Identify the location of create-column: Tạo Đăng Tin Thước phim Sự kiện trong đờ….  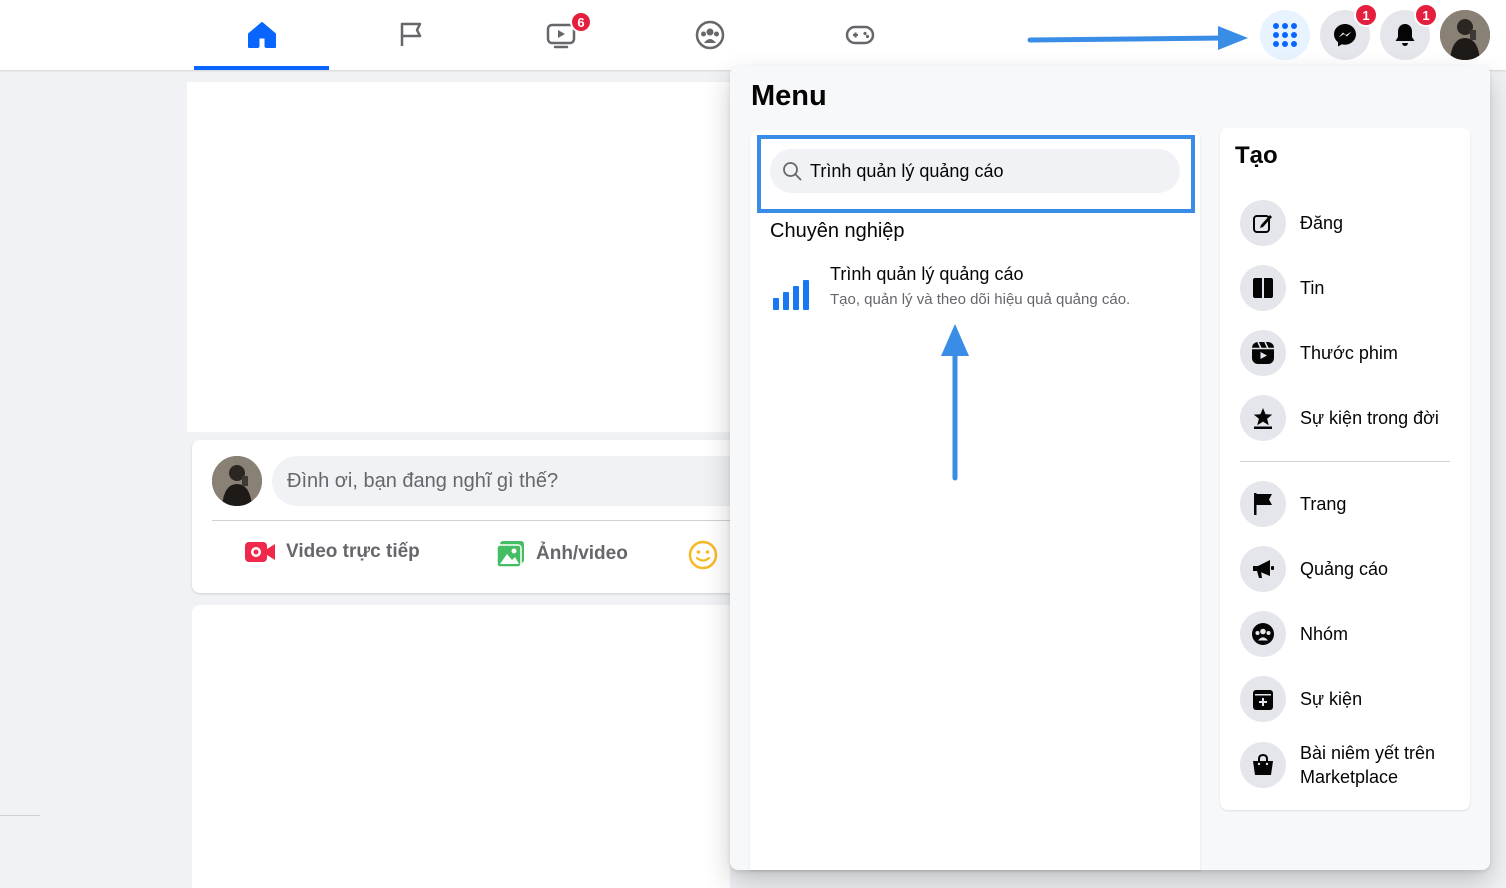
(1345, 469).